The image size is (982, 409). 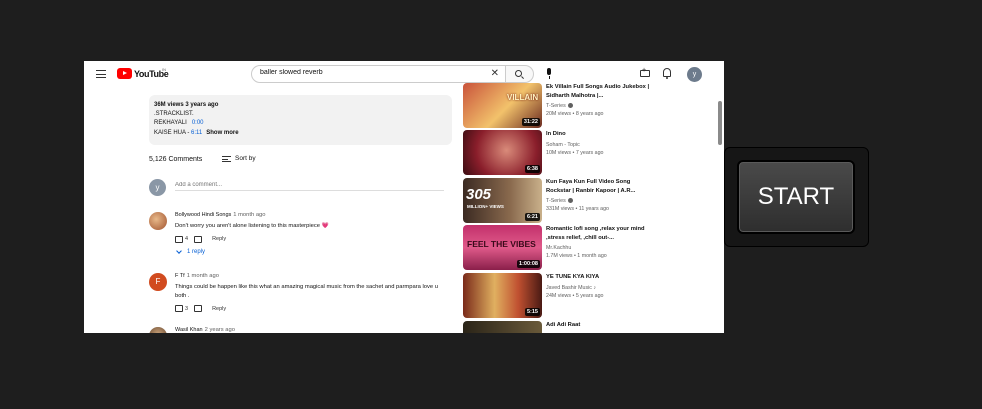 What do you see at coordinates (502, 105) in the screenshot?
I see `video-thumbnail: VILLAIN 31:22` at bounding box center [502, 105].